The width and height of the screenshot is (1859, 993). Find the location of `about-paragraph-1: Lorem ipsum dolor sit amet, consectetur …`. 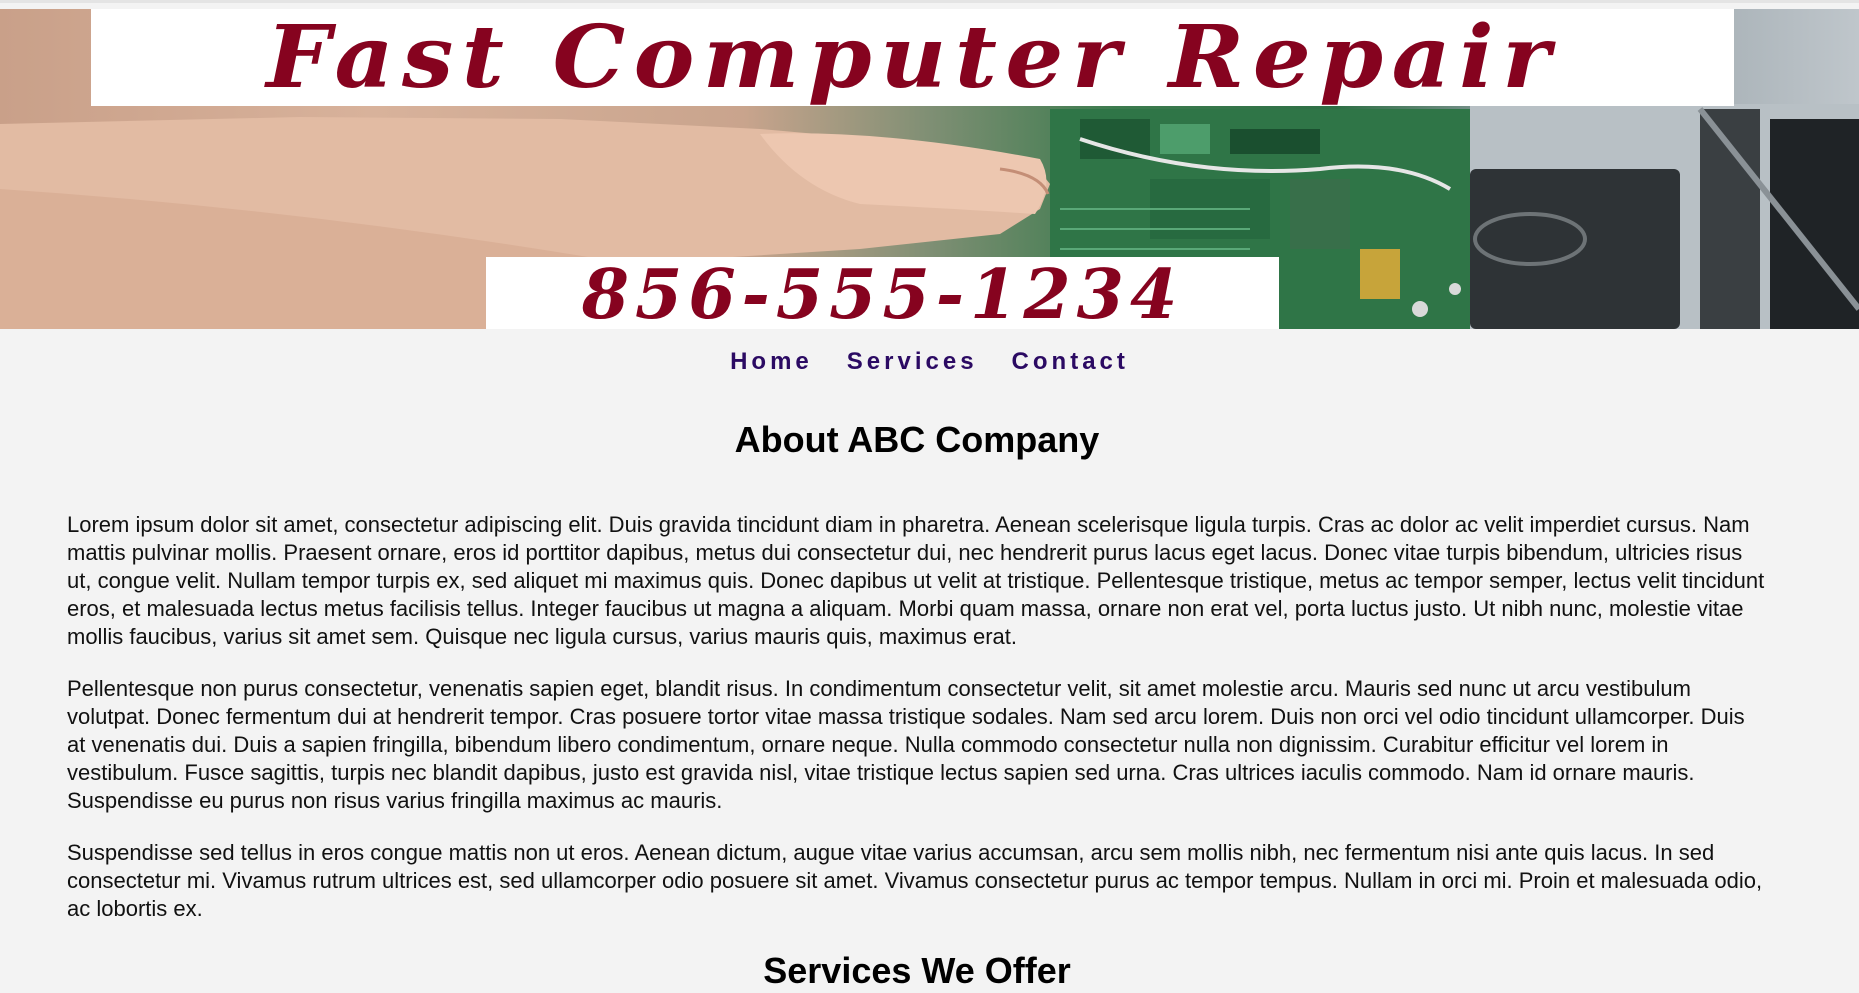

about-paragraph-1: Lorem ipsum dolor sit amet, consectetur … is located at coordinates (916, 580).